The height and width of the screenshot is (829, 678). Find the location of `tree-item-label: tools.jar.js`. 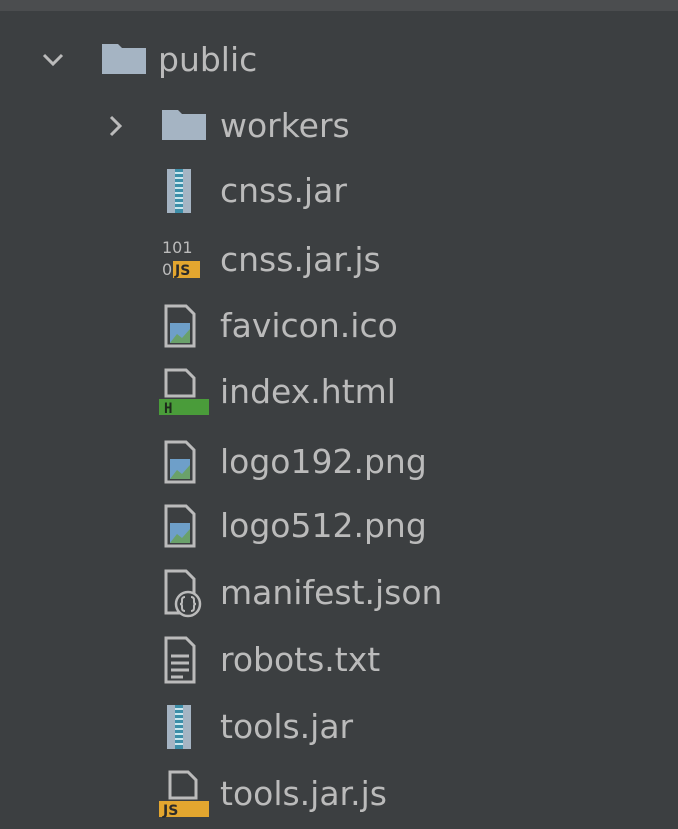

tree-item-label: tools.jar.js is located at coordinates (303, 793).